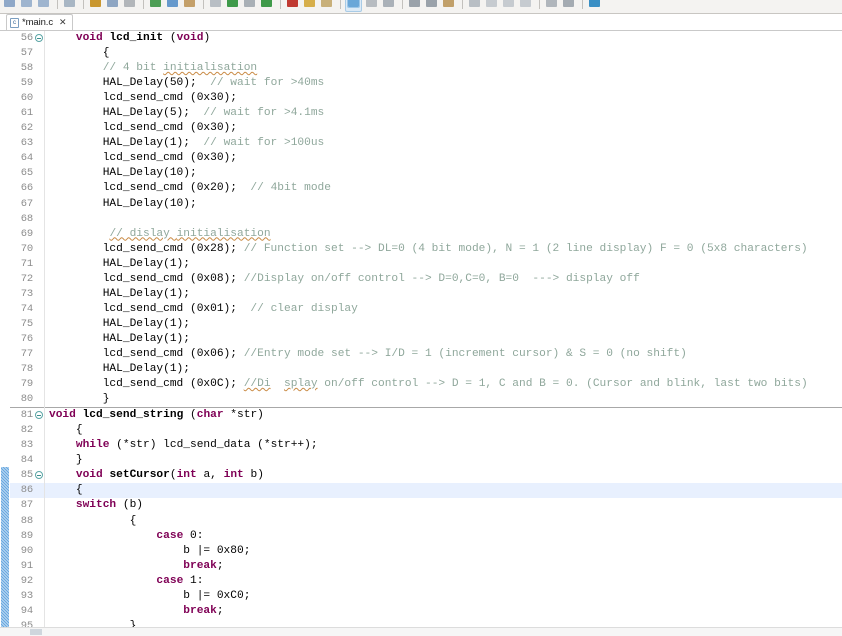 The height and width of the screenshot is (636, 842). What do you see at coordinates (27, 249) in the screenshot?
I see `gutter-line: 70` at bounding box center [27, 249].